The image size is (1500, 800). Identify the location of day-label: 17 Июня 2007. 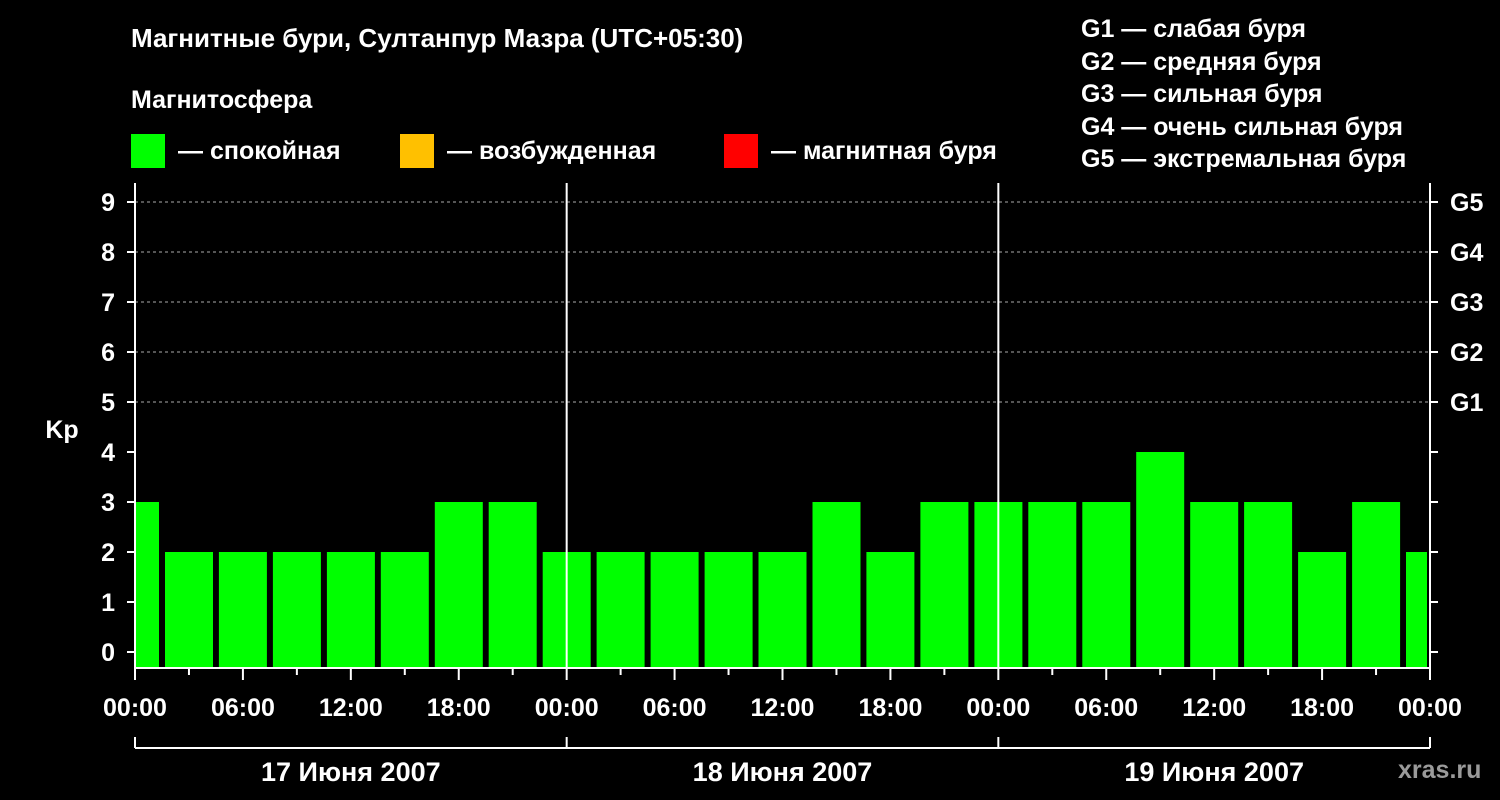
(351, 772).